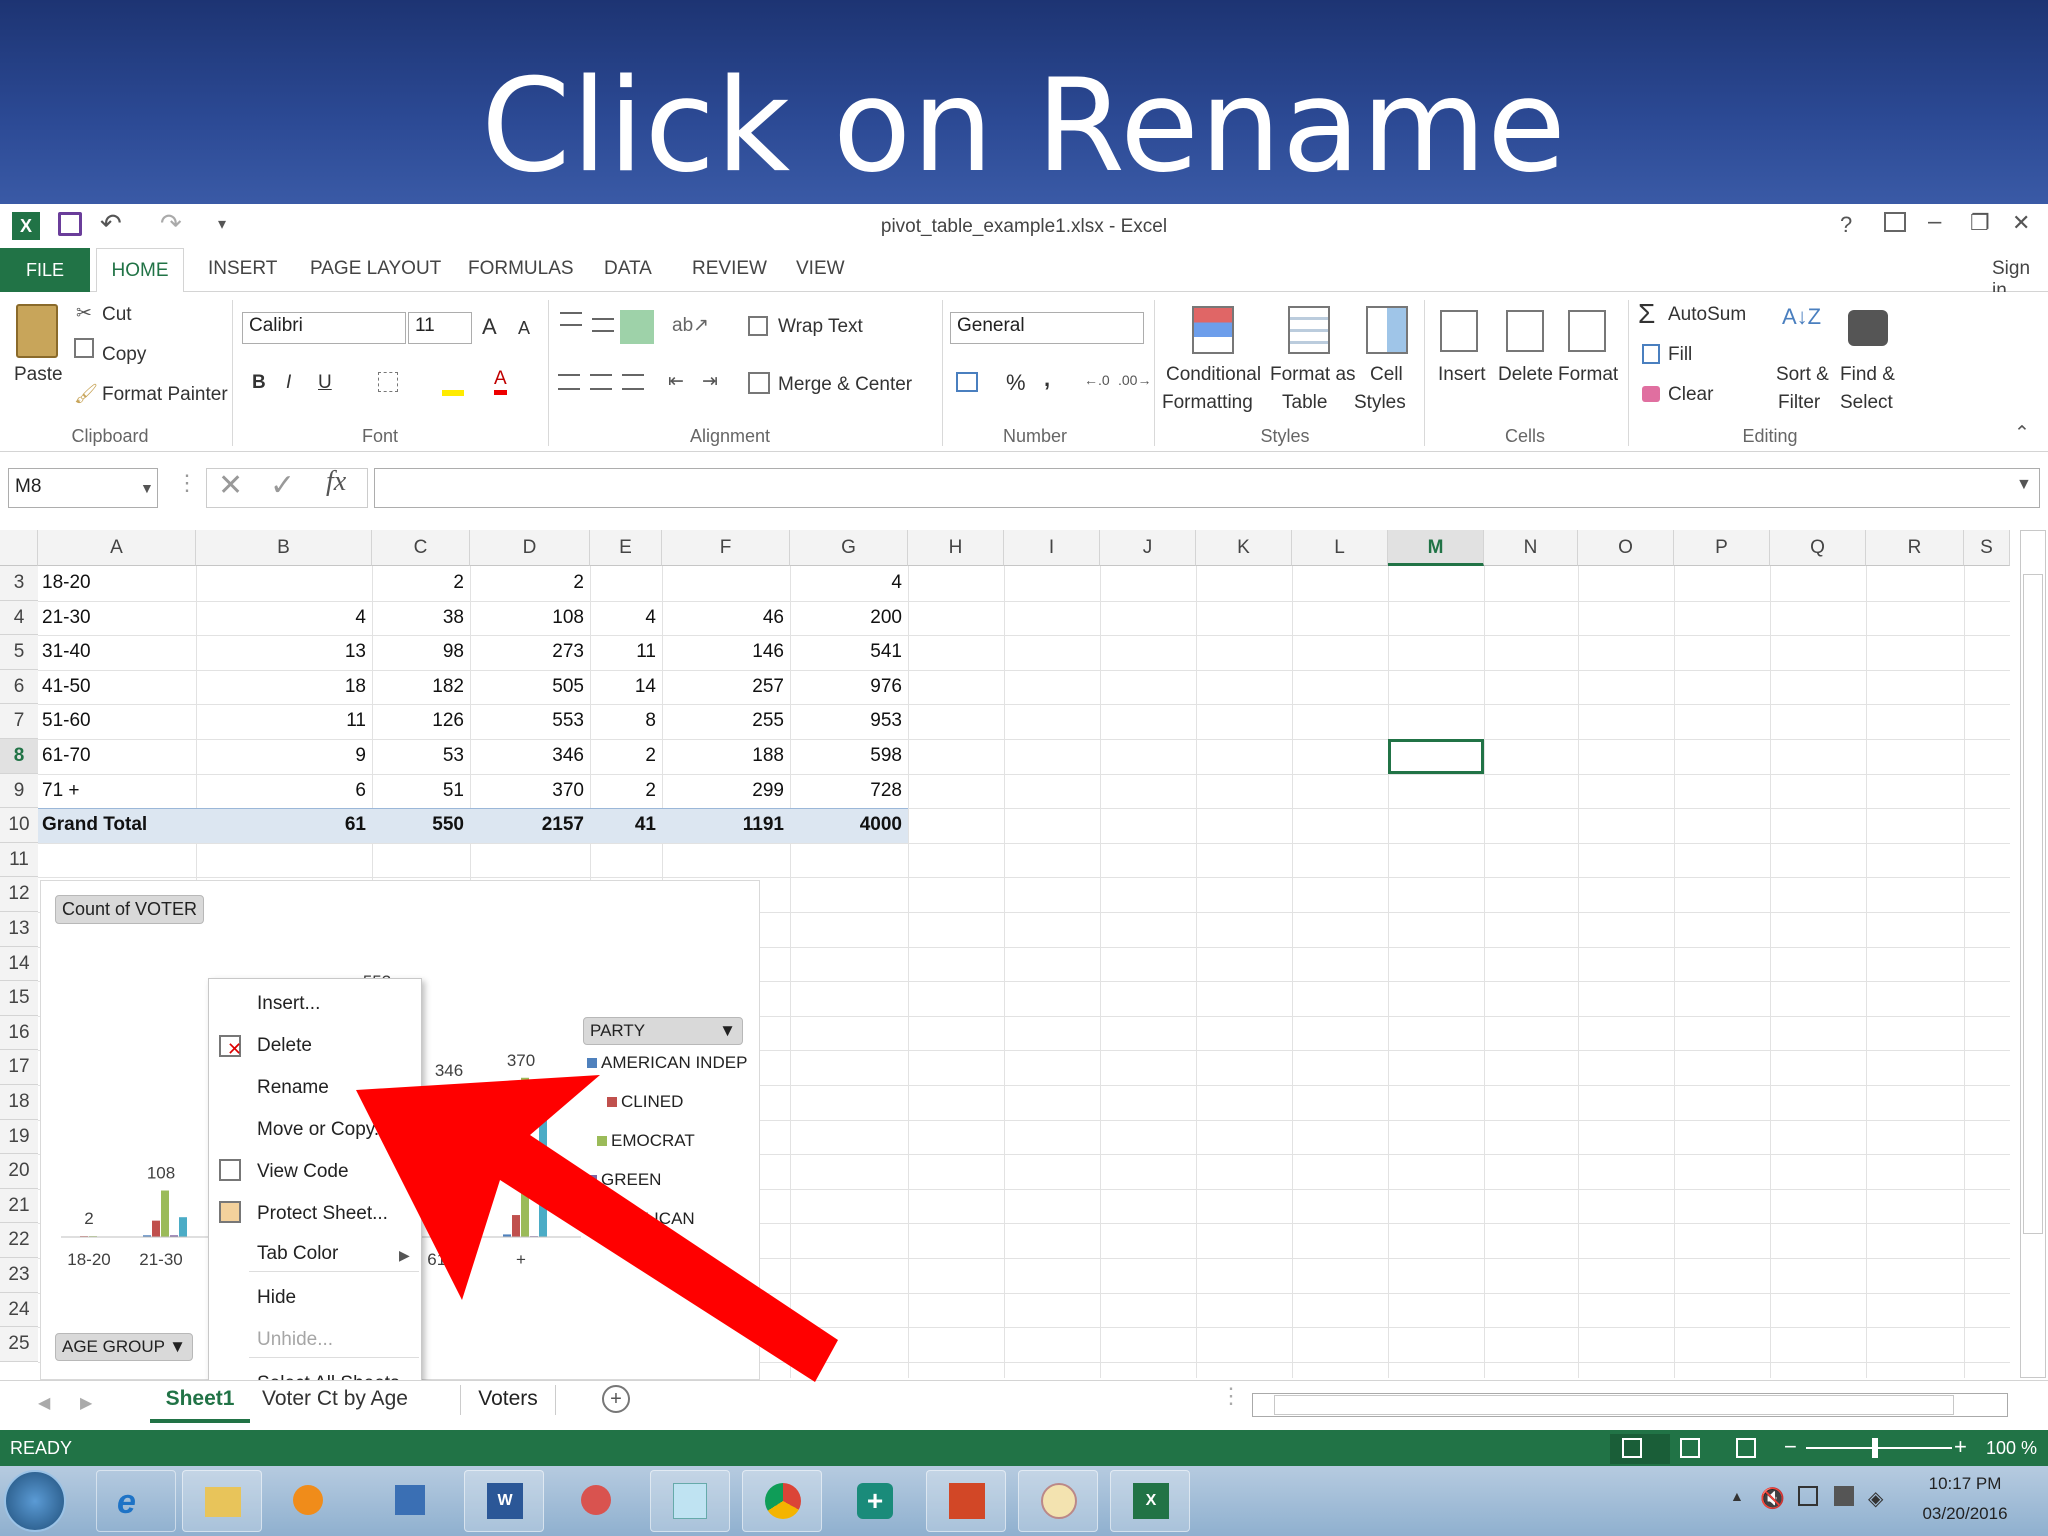  What do you see at coordinates (37, 331) in the screenshot?
I see `paste-icon` at bounding box center [37, 331].